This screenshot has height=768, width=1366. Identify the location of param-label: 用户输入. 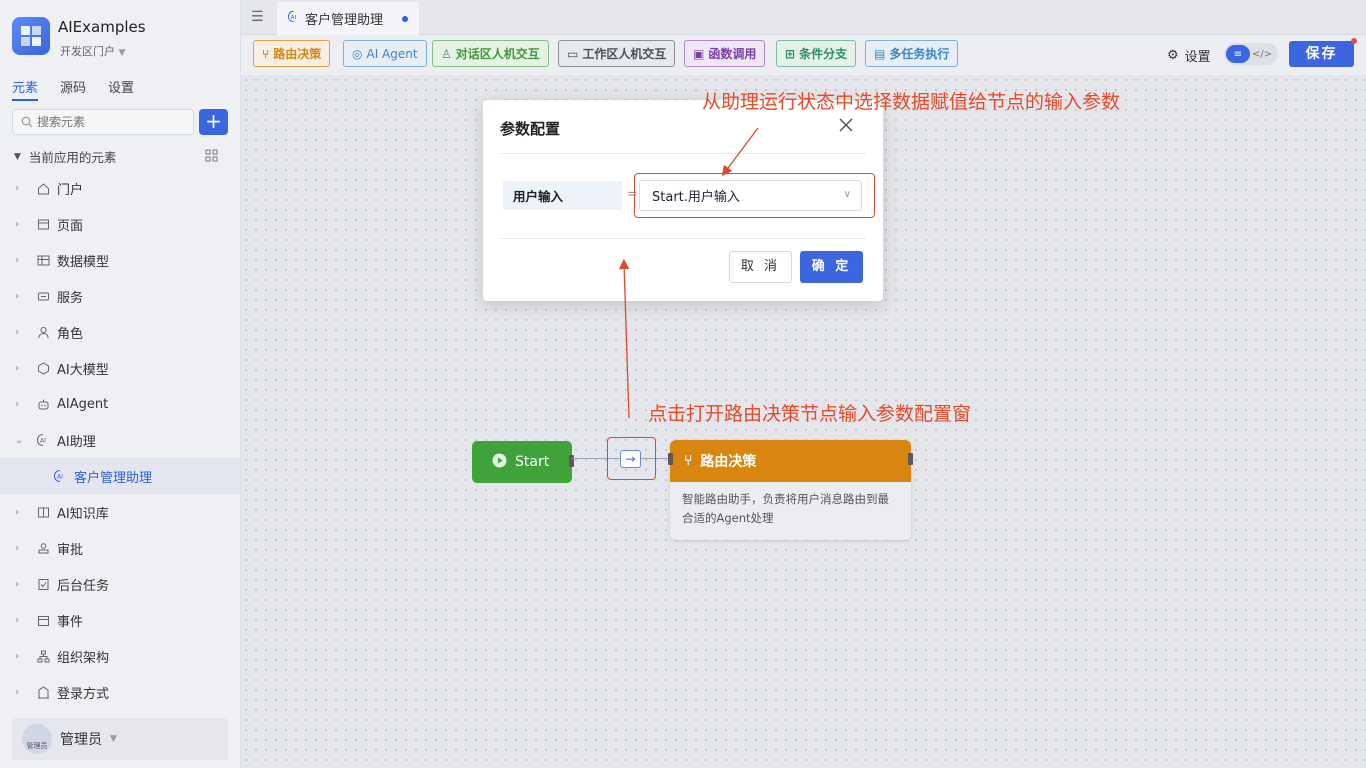
(562, 195).